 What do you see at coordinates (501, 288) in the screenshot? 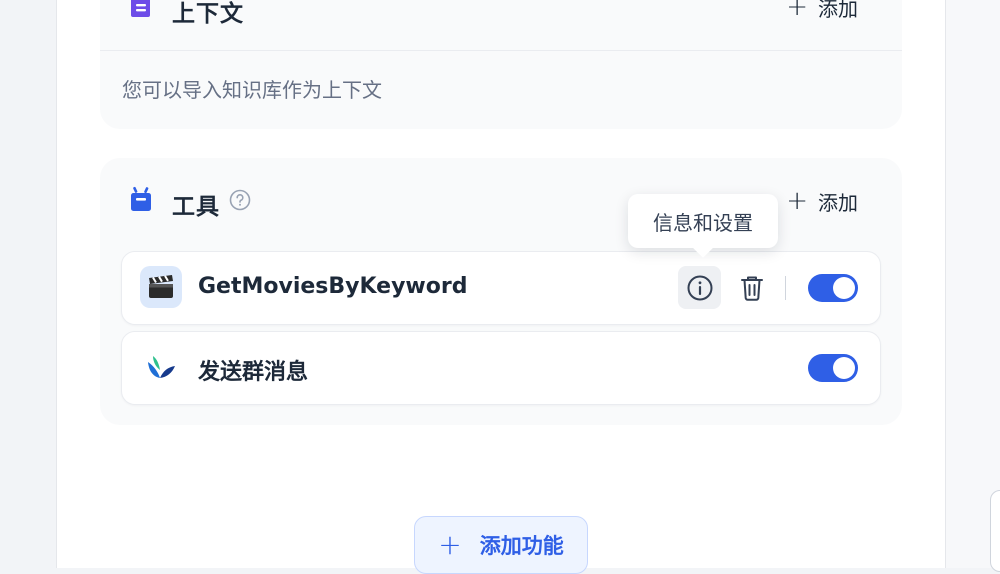
I see `tool-row: GetMoviesByKeyword` at bounding box center [501, 288].